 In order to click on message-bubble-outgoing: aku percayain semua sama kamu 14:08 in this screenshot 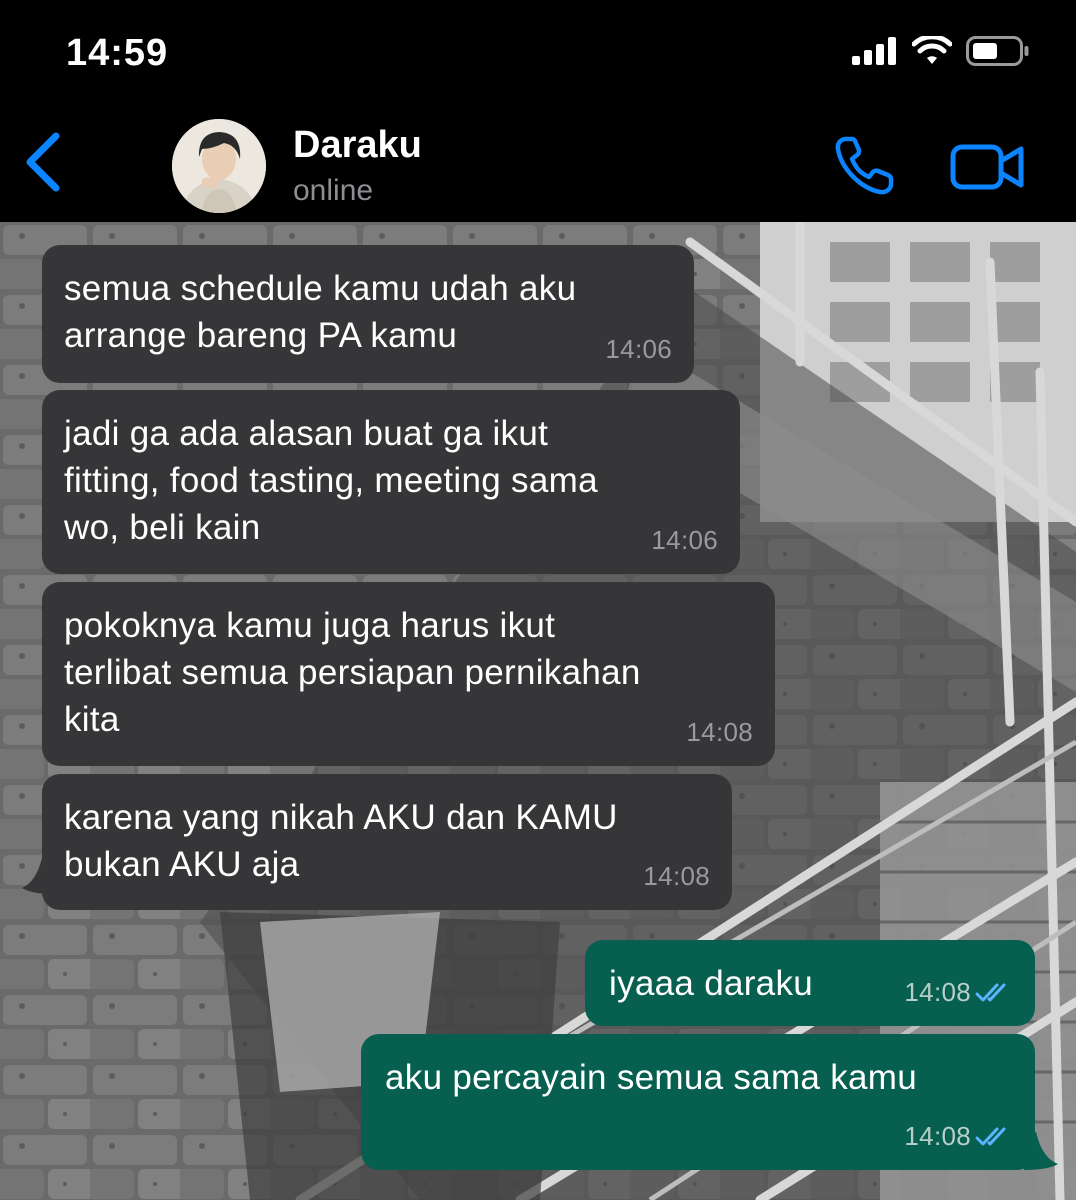, I will do `click(698, 1102)`.